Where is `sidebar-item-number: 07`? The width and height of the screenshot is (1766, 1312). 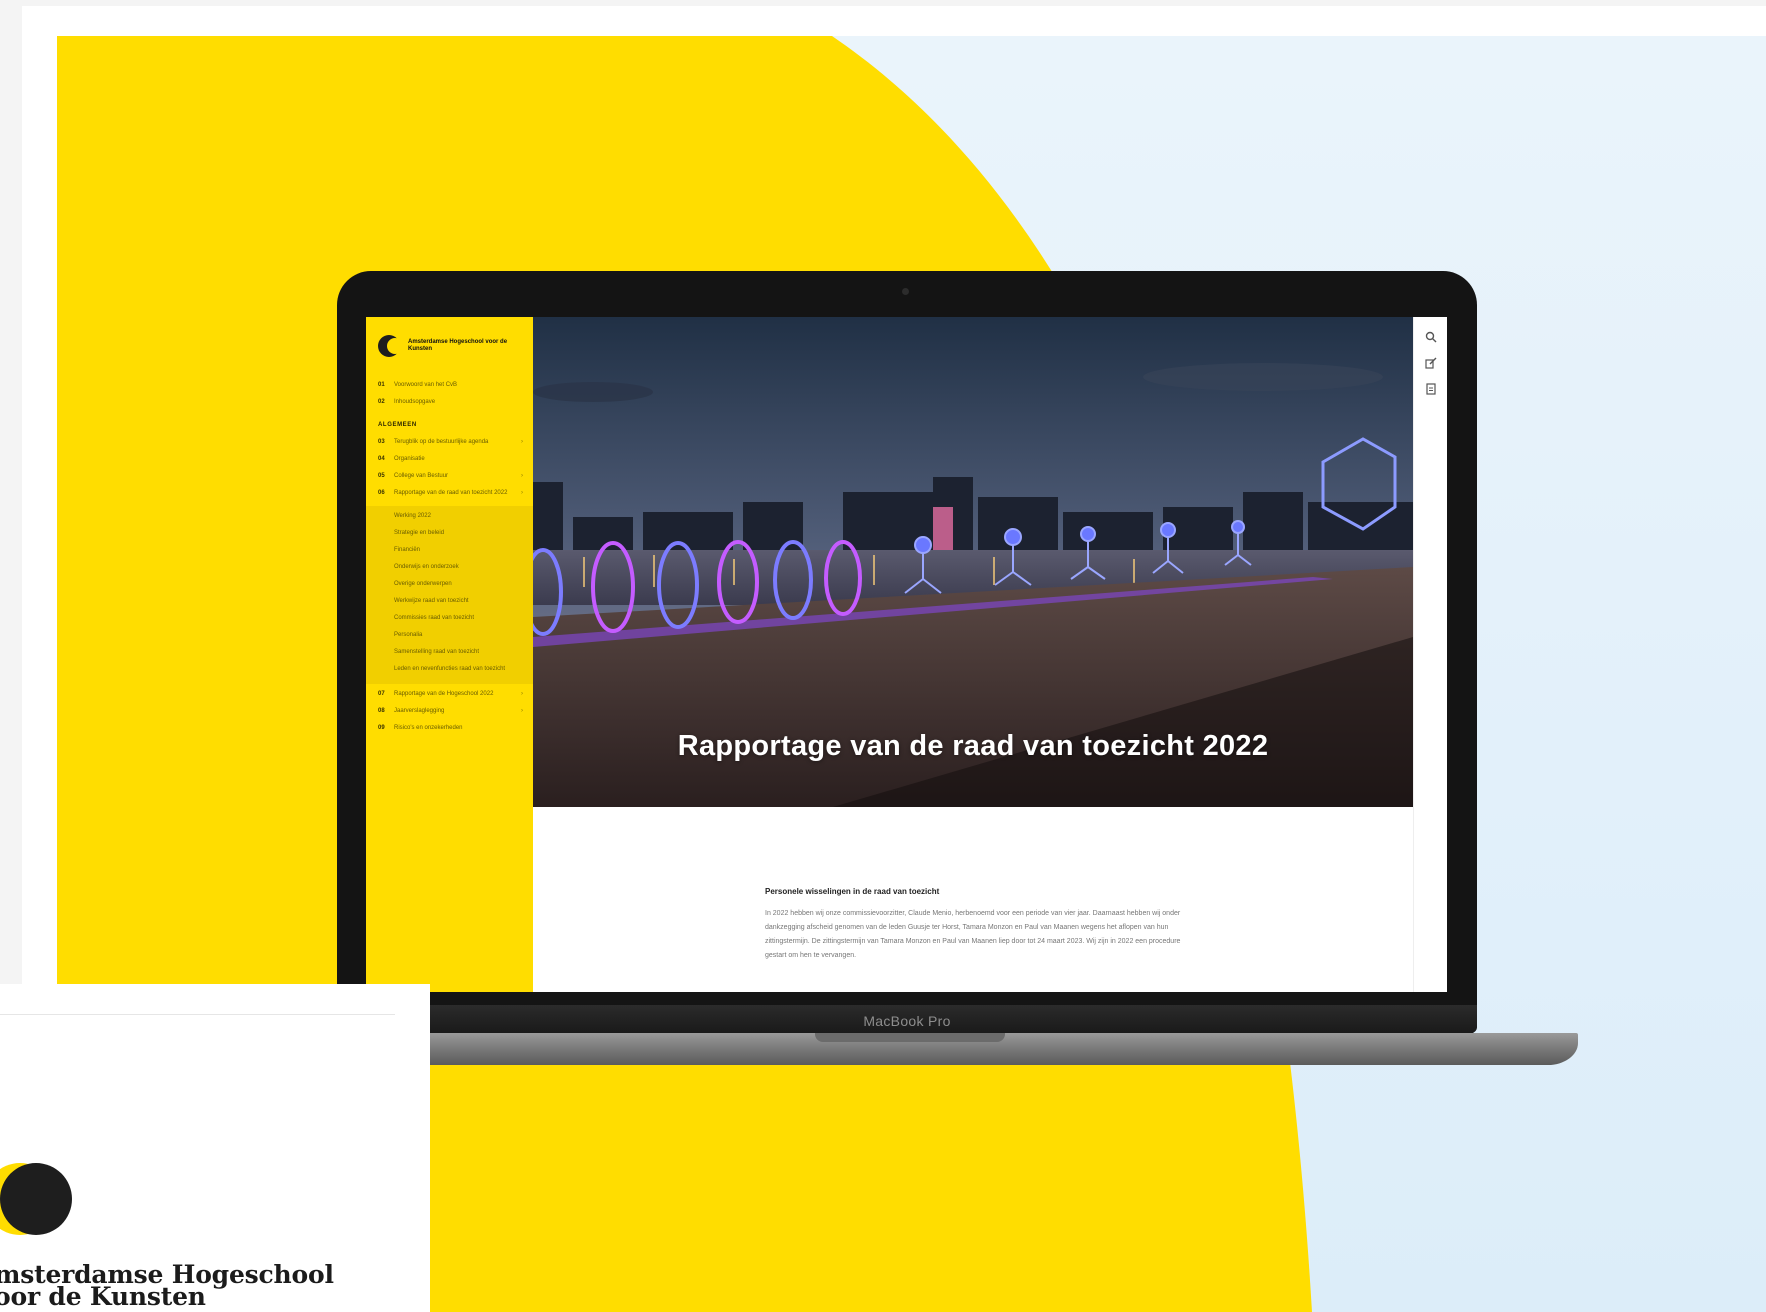
sidebar-item-number: 07 is located at coordinates (381, 694).